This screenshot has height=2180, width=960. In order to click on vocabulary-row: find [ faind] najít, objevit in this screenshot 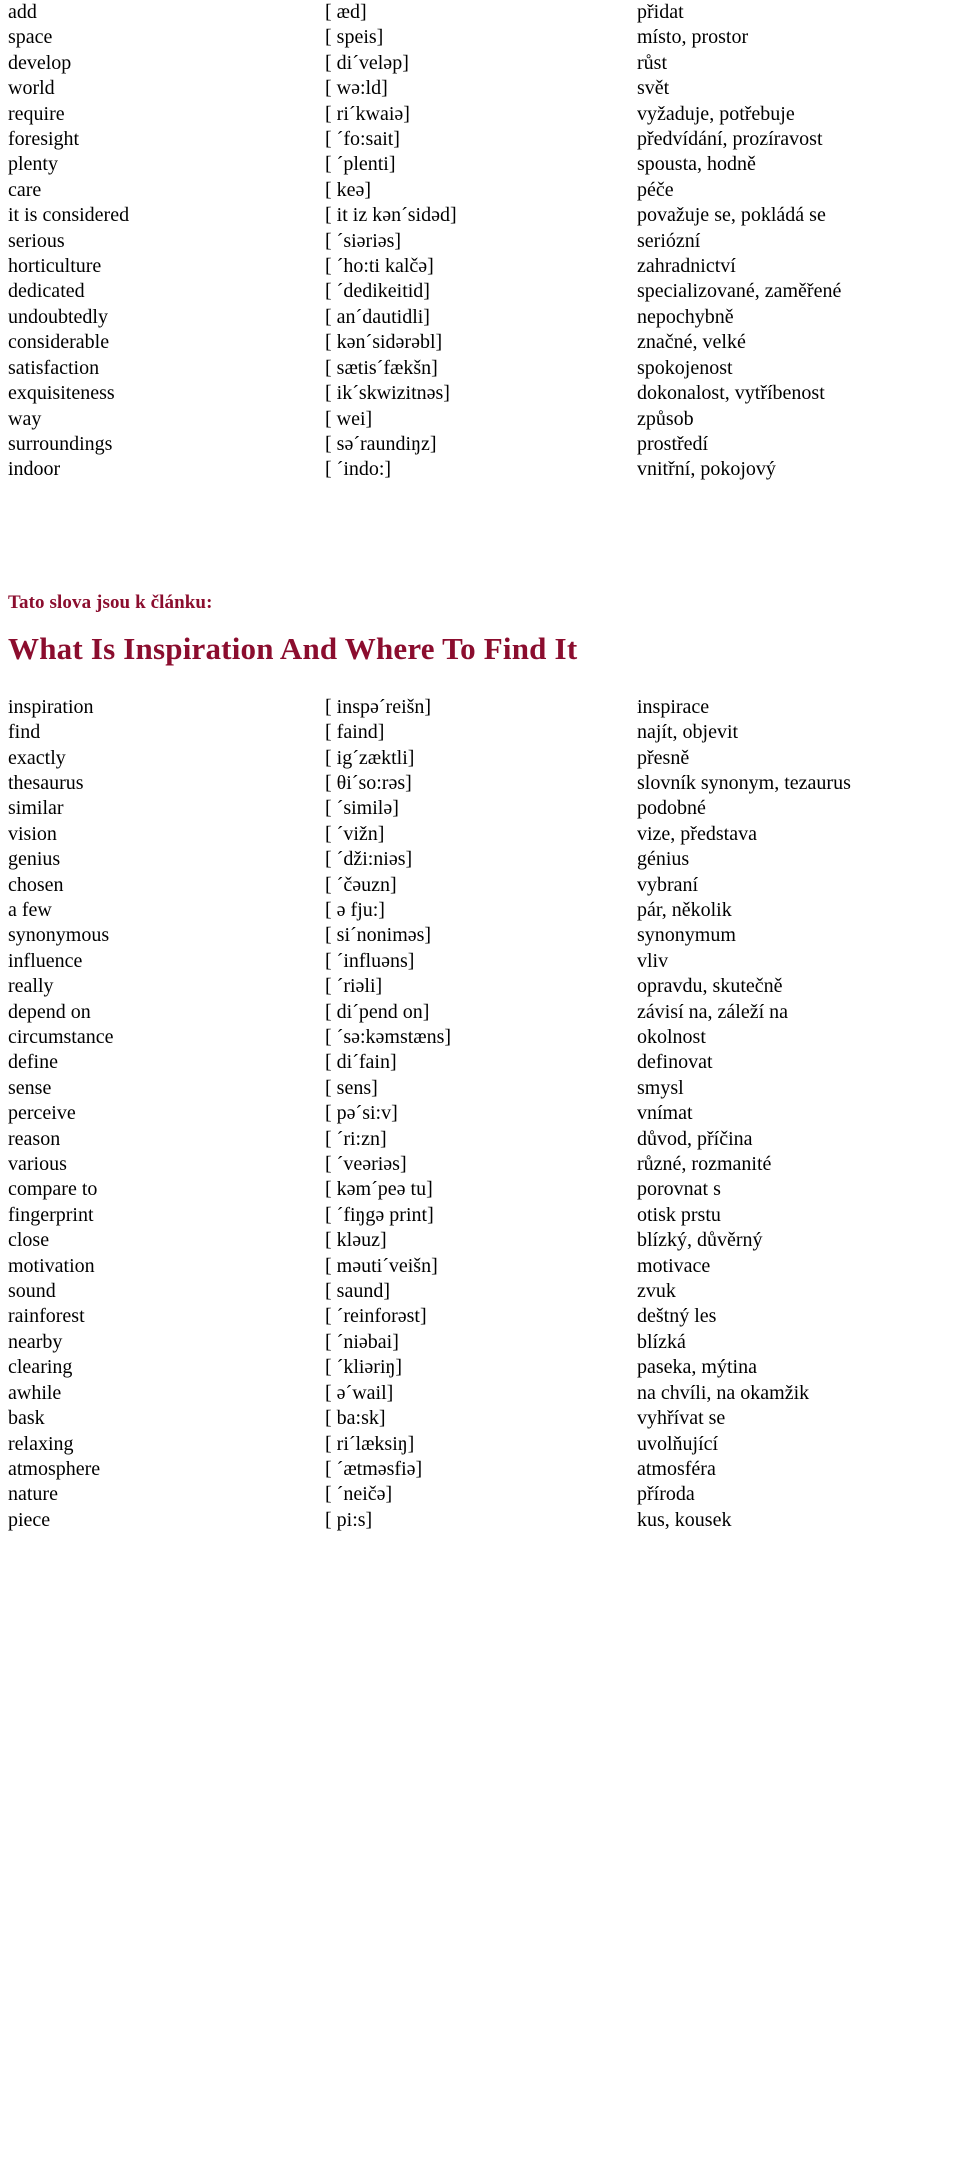, I will do `click(480, 732)`.